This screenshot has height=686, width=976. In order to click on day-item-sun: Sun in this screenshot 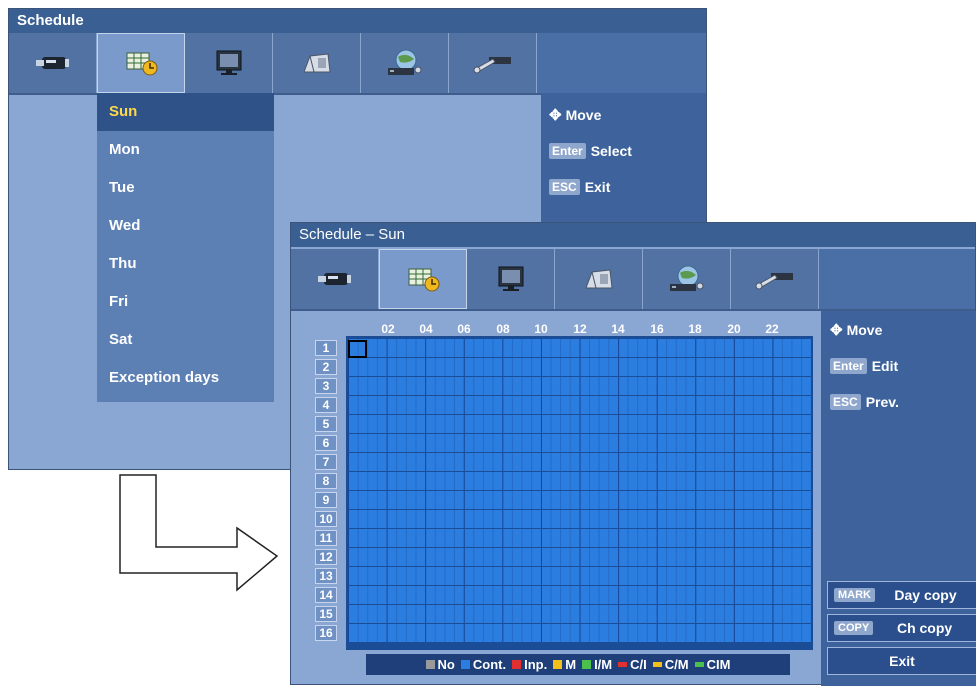, I will do `click(185, 112)`.